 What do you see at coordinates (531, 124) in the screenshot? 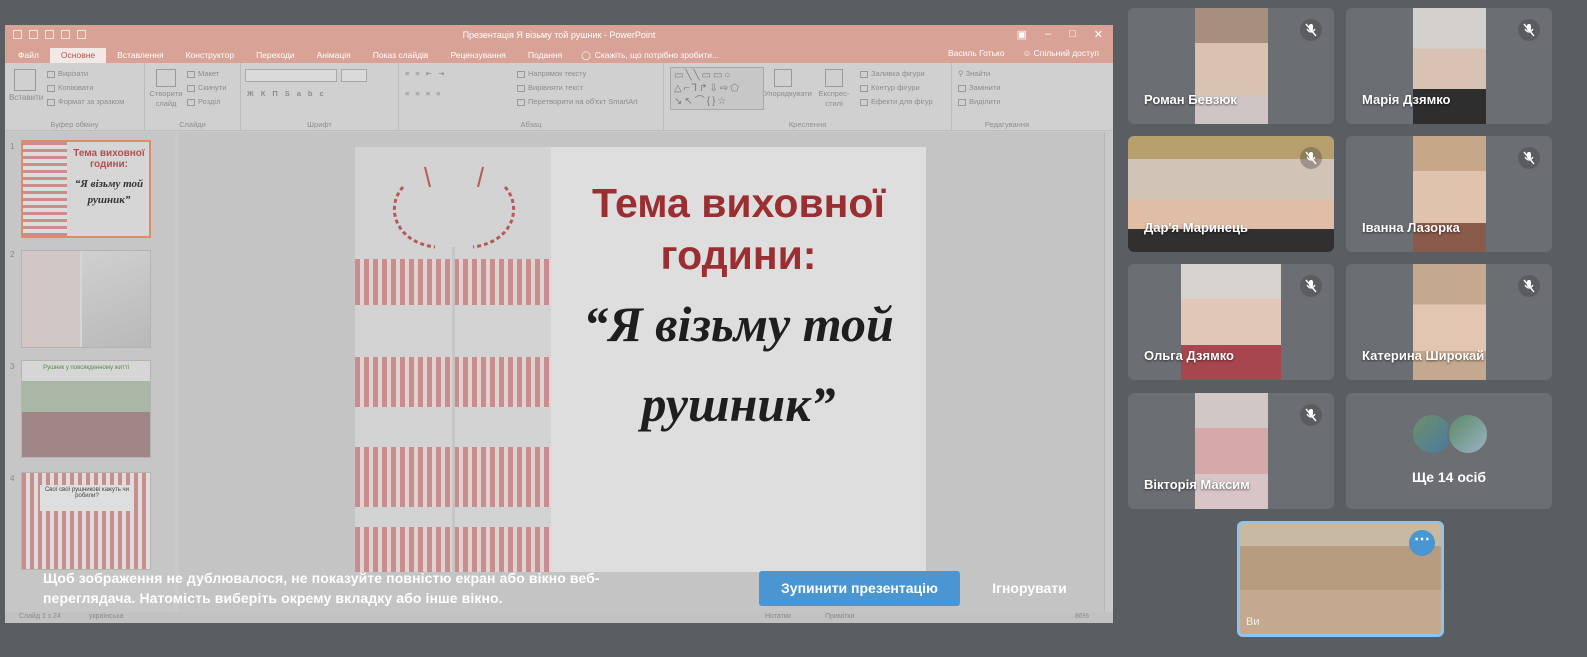
I see `group-label: Абзац` at bounding box center [531, 124].